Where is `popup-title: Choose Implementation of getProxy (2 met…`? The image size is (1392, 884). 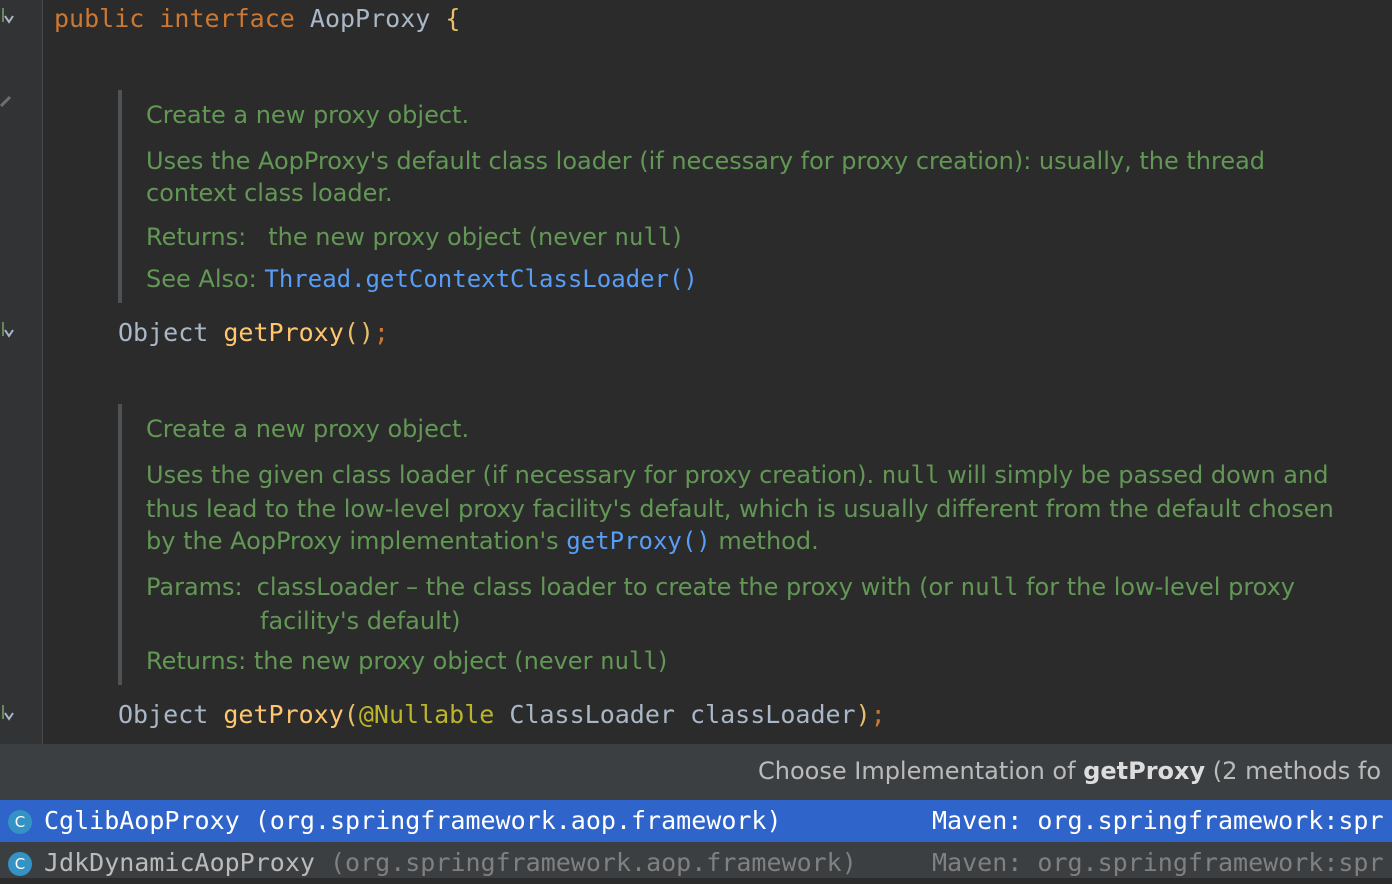 popup-title: Choose Implementation of getProxy (2 met… is located at coordinates (1069, 771).